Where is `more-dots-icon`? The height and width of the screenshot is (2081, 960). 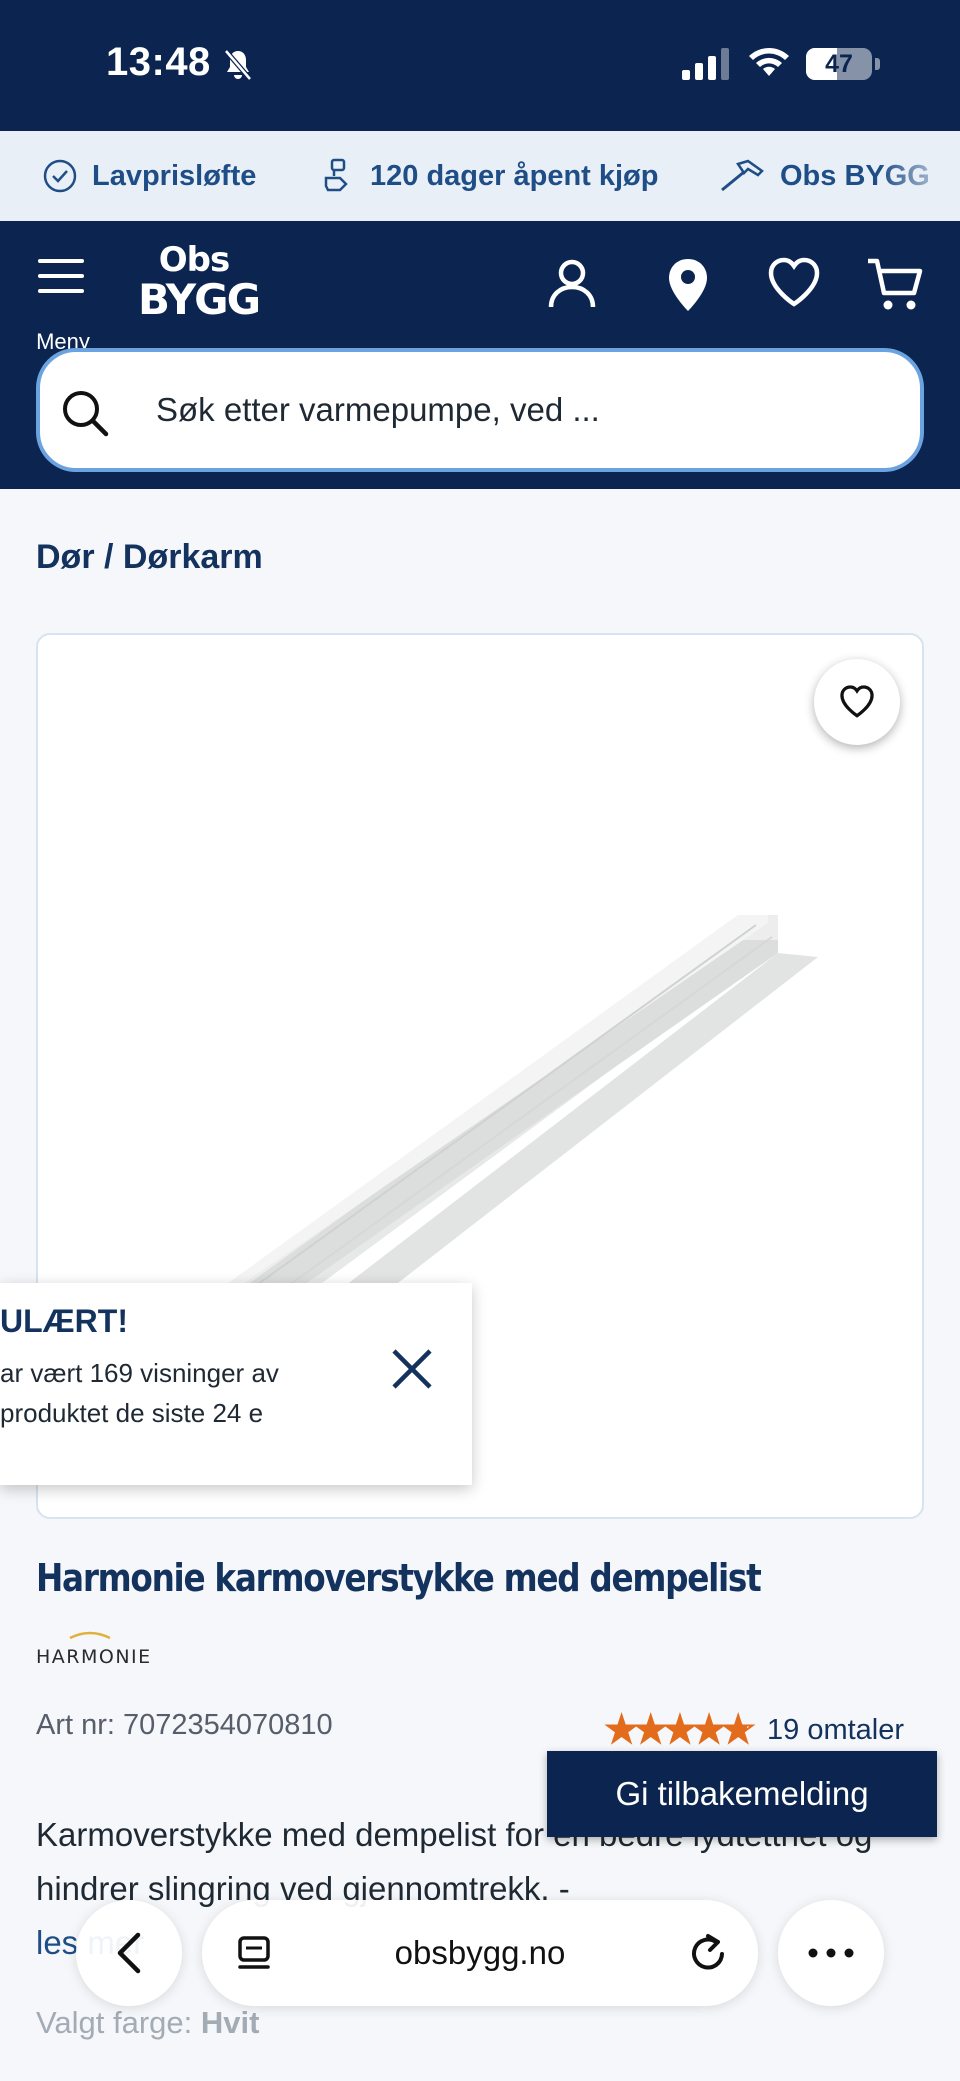
more-dots-icon is located at coordinates (831, 1953).